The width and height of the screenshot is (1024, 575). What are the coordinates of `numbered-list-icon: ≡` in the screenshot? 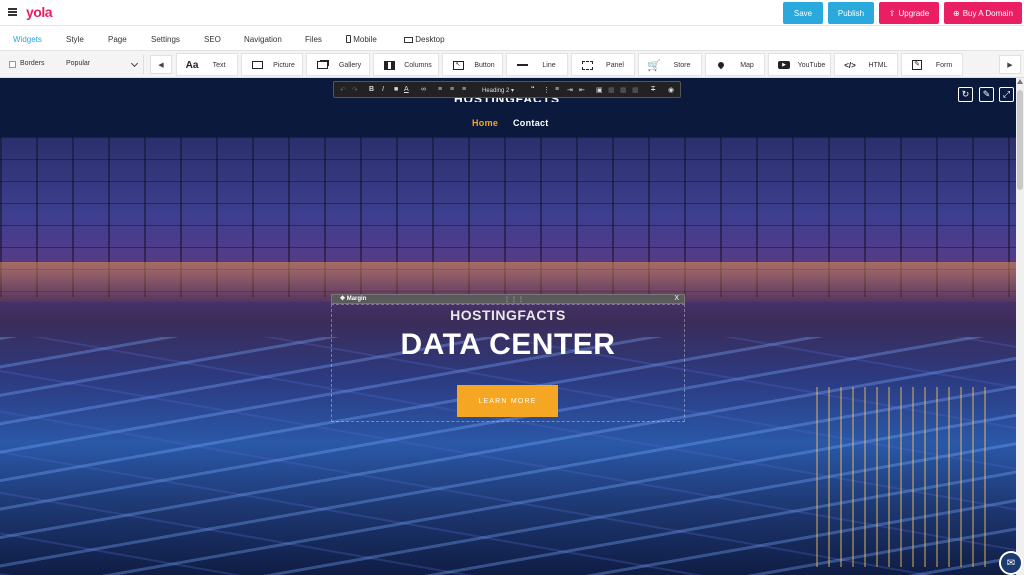 It's located at (557, 89).